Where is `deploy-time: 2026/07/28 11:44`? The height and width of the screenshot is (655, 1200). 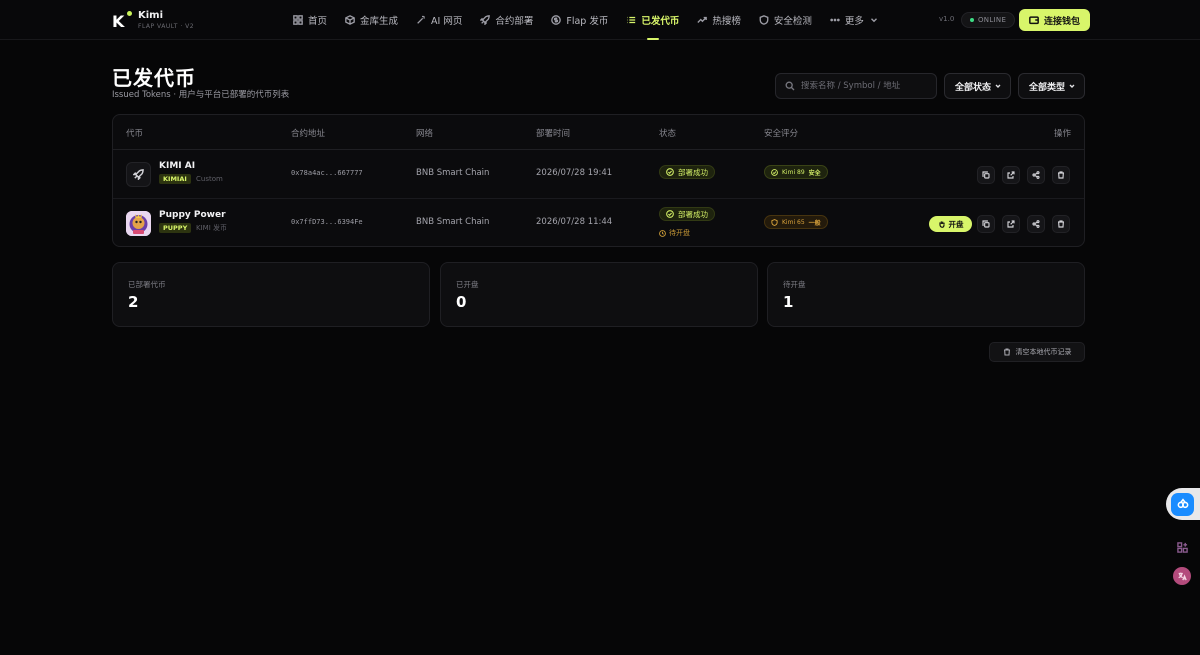
deploy-time: 2026/07/28 11:44 is located at coordinates (574, 222).